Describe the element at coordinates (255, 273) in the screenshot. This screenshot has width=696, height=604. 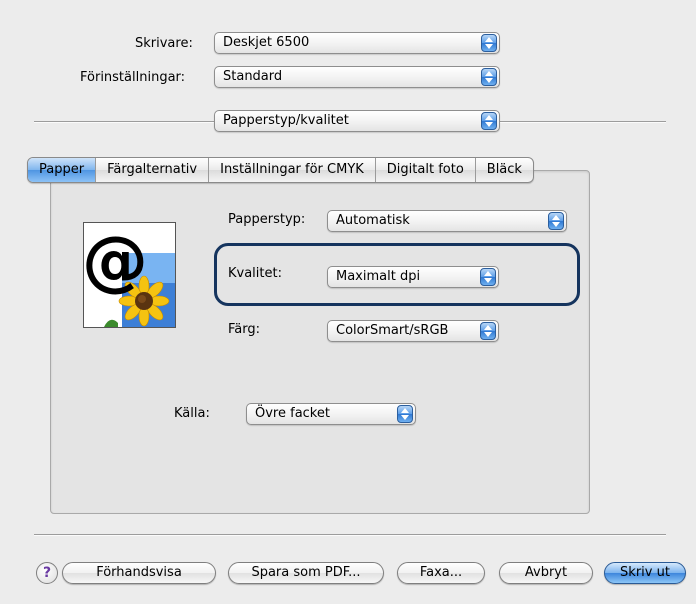
I see `quality-label: Kvalitet:` at that location.